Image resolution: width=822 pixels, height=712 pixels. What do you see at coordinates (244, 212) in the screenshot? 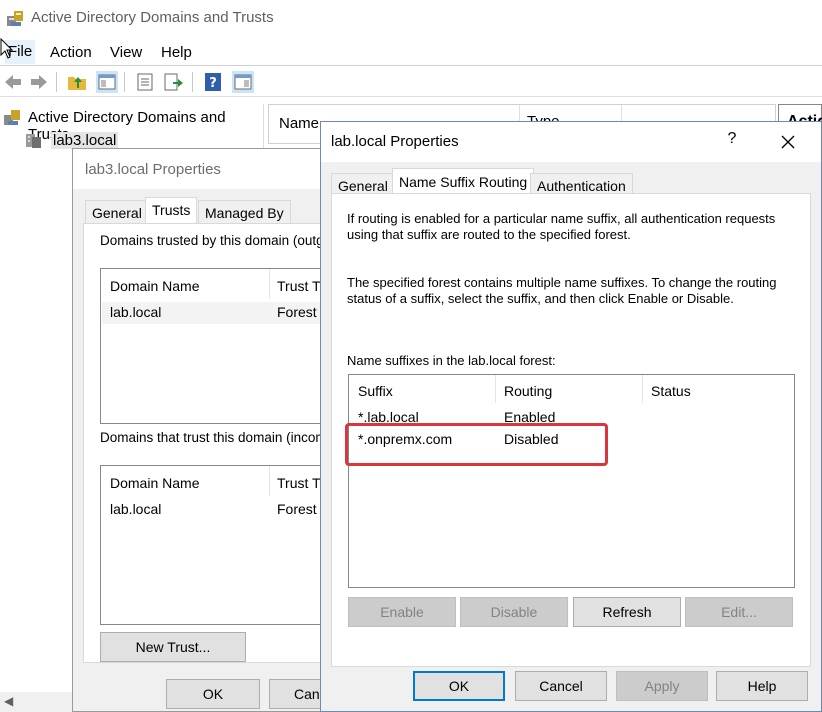
I see `tab-managed-by: Managed By` at bounding box center [244, 212].